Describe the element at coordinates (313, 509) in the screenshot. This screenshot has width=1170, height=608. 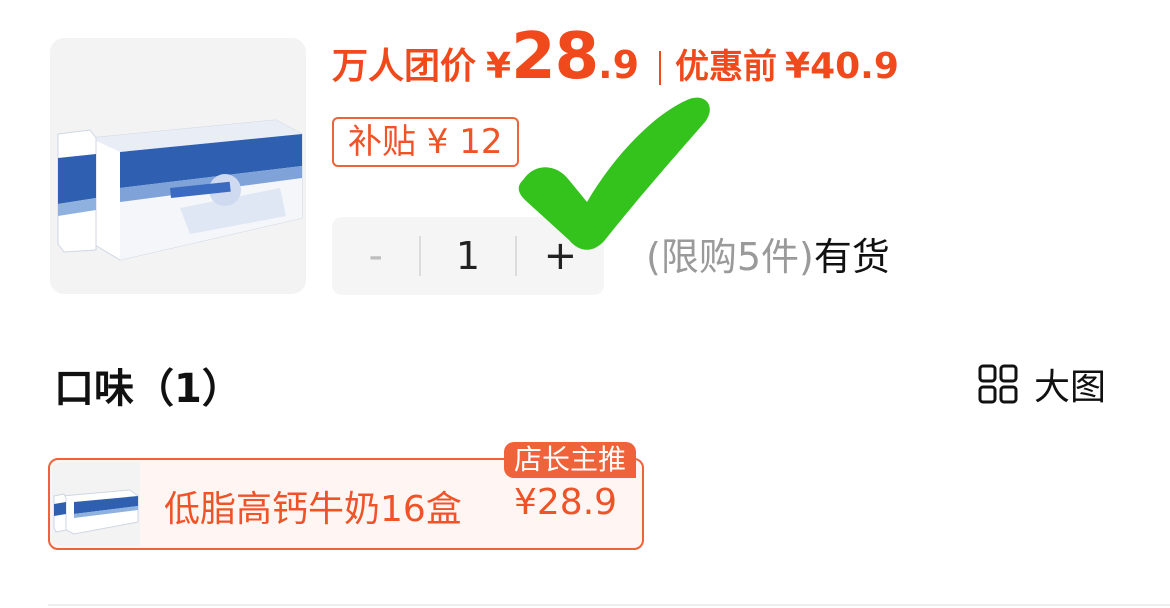
I see `variant-name: 低脂高钙牛奶16盒` at that location.